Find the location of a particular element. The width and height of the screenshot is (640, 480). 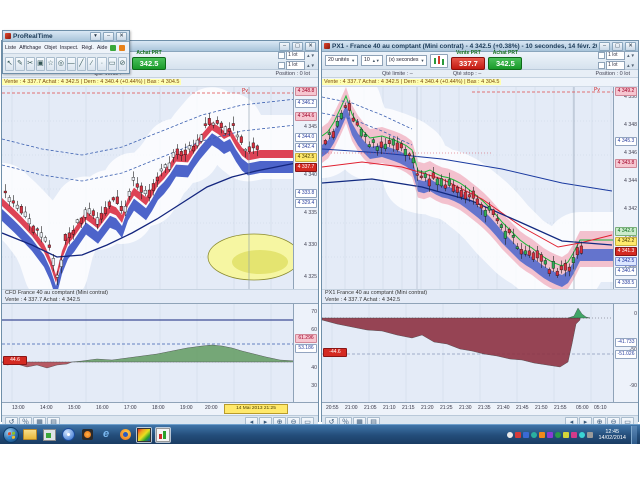

favorite-tool-icon: ☆ is located at coordinates (51, 63).